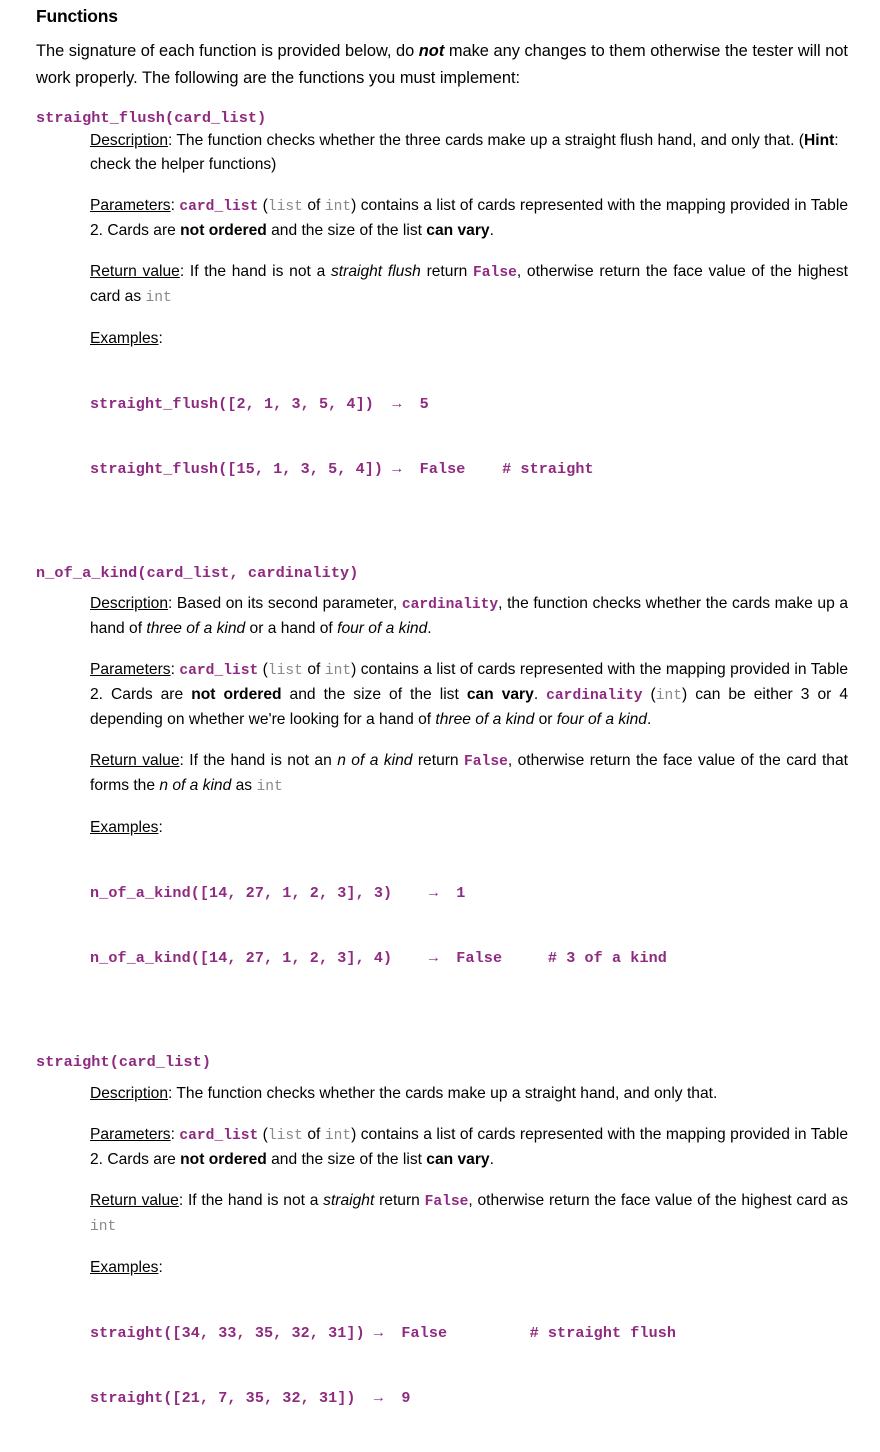 Image resolution: width=880 pixels, height=1452 pixels. What do you see at coordinates (313, 1134) in the screenshot?
I see `type-of-3: of` at bounding box center [313, 1134].